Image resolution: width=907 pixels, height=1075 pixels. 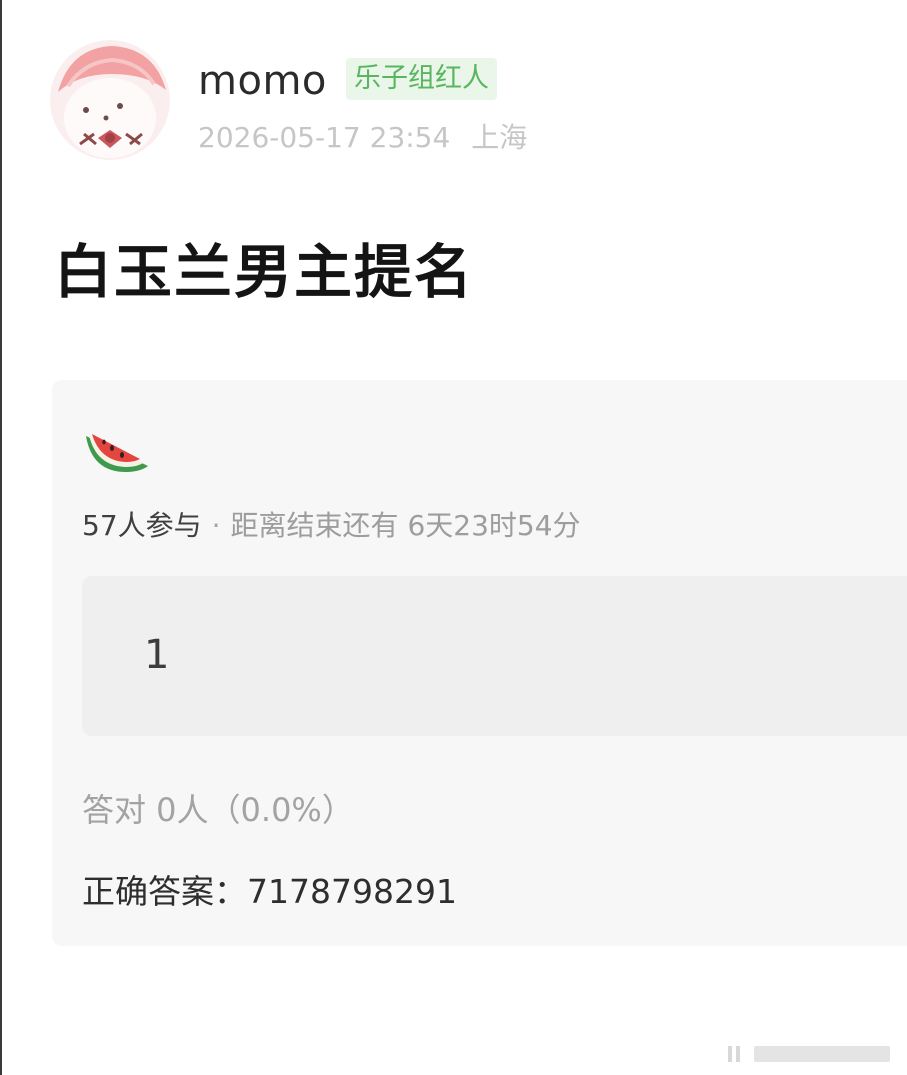 I want to click on avatar, so click(x=110, y=100).